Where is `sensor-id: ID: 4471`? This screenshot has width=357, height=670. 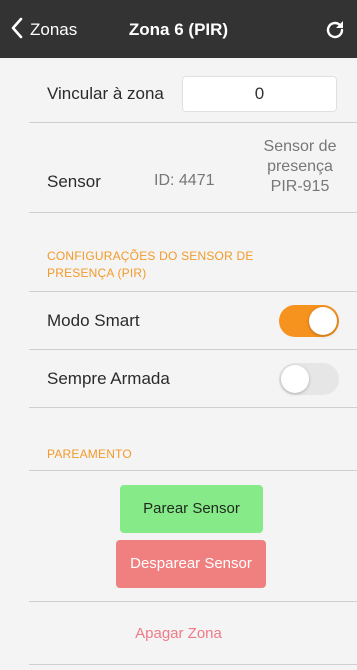
sensor-id: ID: 4471 is located at coordinates (184, 180).